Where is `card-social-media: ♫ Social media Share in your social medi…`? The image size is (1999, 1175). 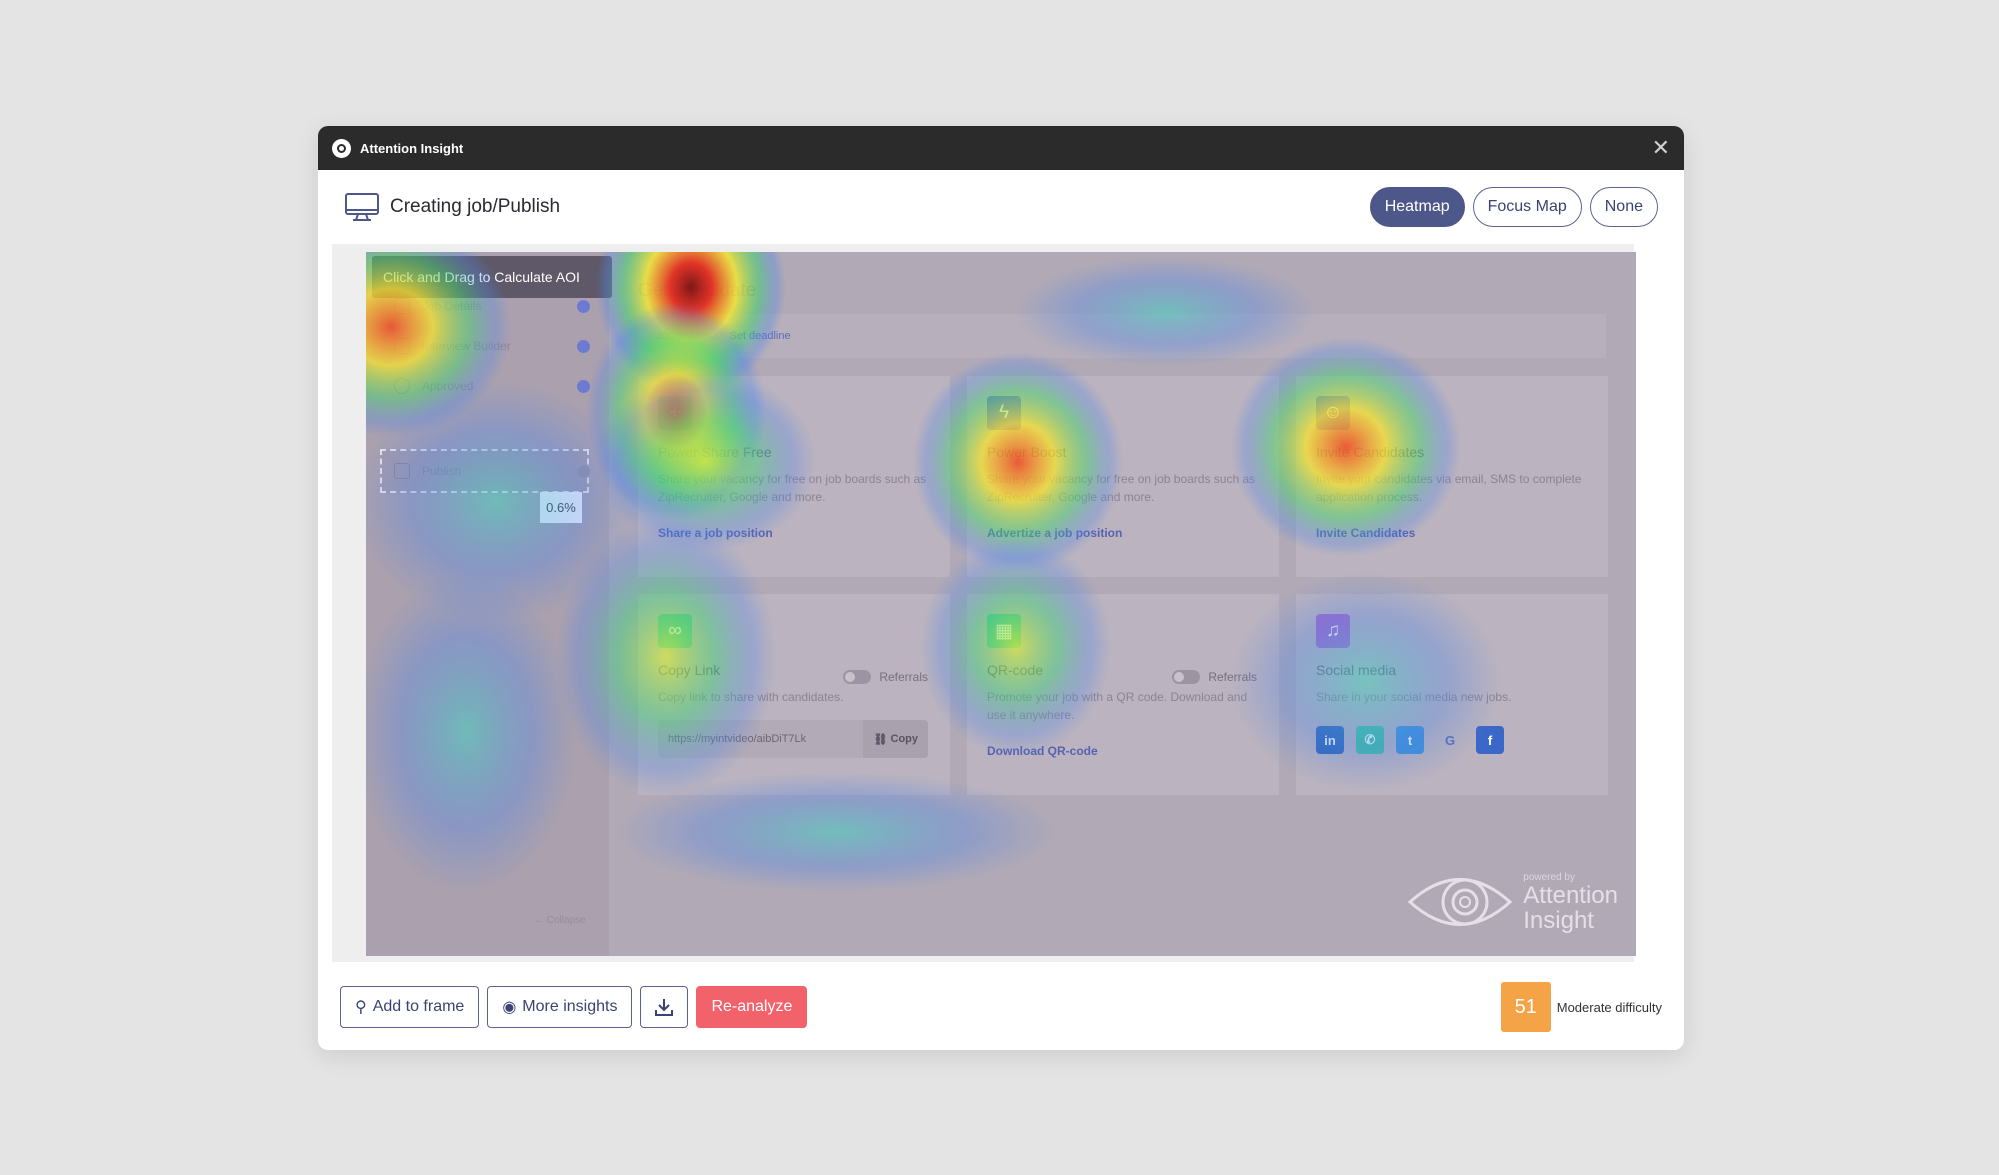 card-social-media: ♫ Social media Share in your social medi… is located at coordinates (1452, 694).